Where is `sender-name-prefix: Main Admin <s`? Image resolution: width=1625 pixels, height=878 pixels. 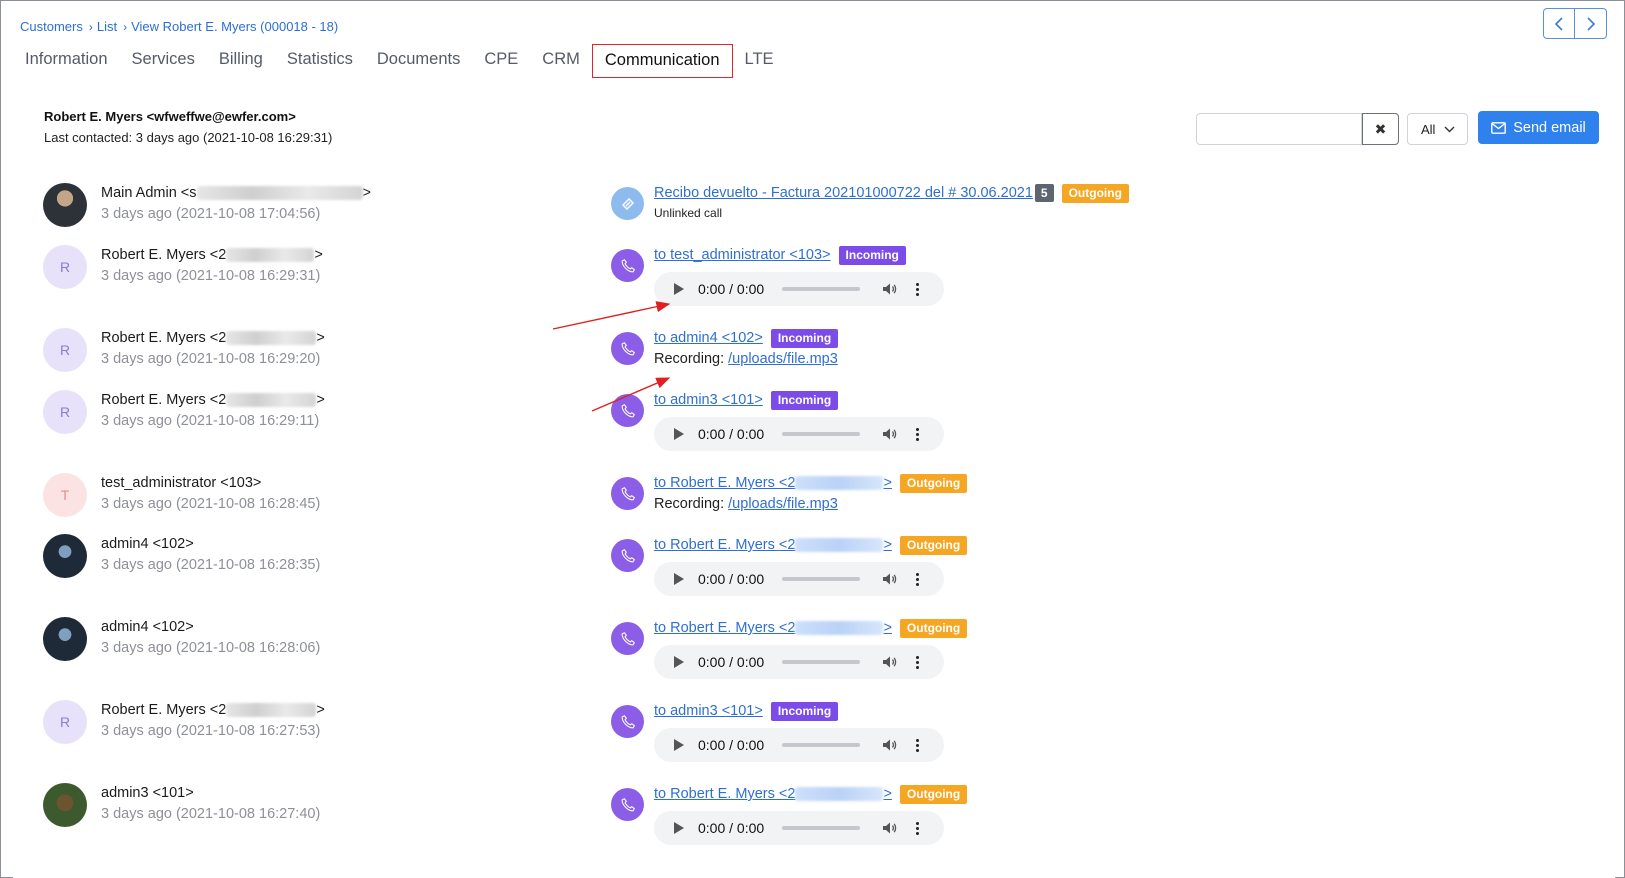 sender-name-prefix: Main Admin <s is located at coordinates (149, 193).